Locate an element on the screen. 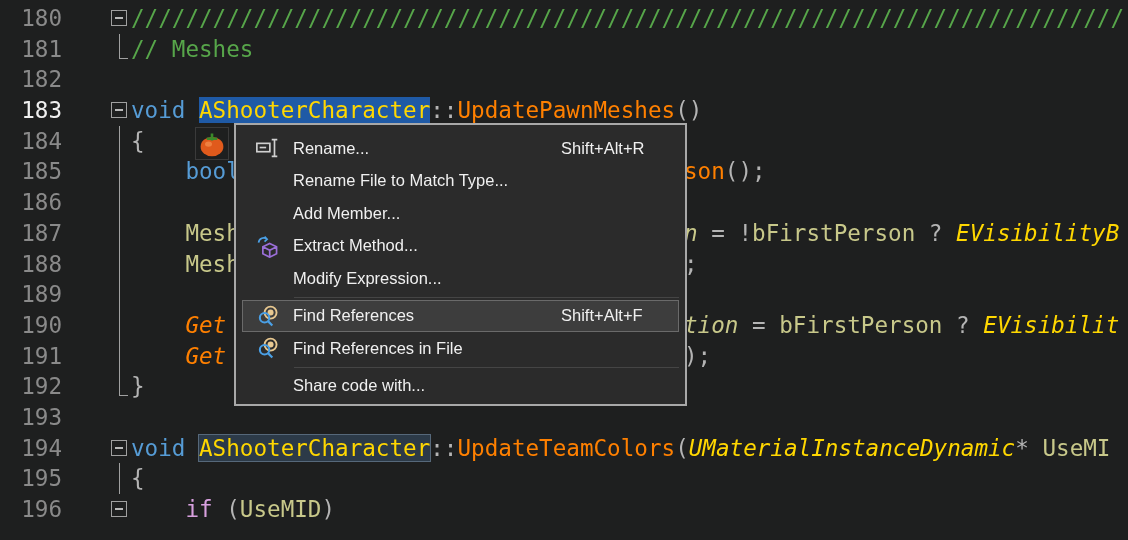 This screenshot has height=540, width=1128. code-token: * is located at coordinates (1022, 447).